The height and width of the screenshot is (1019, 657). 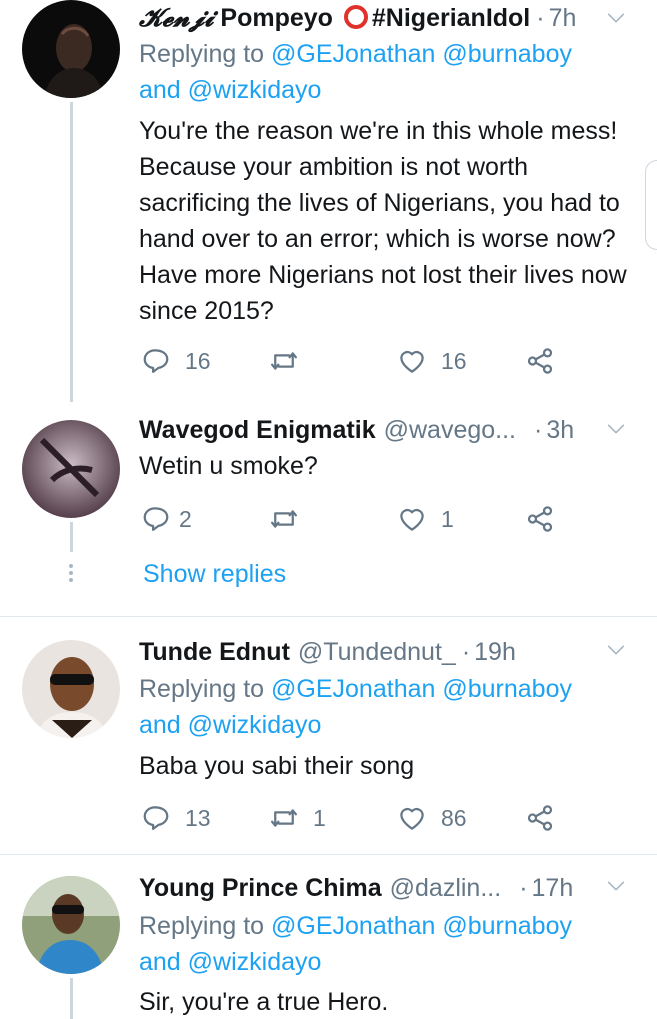 I want to click on tweet-time: 7h, so click(x=562, y=17).